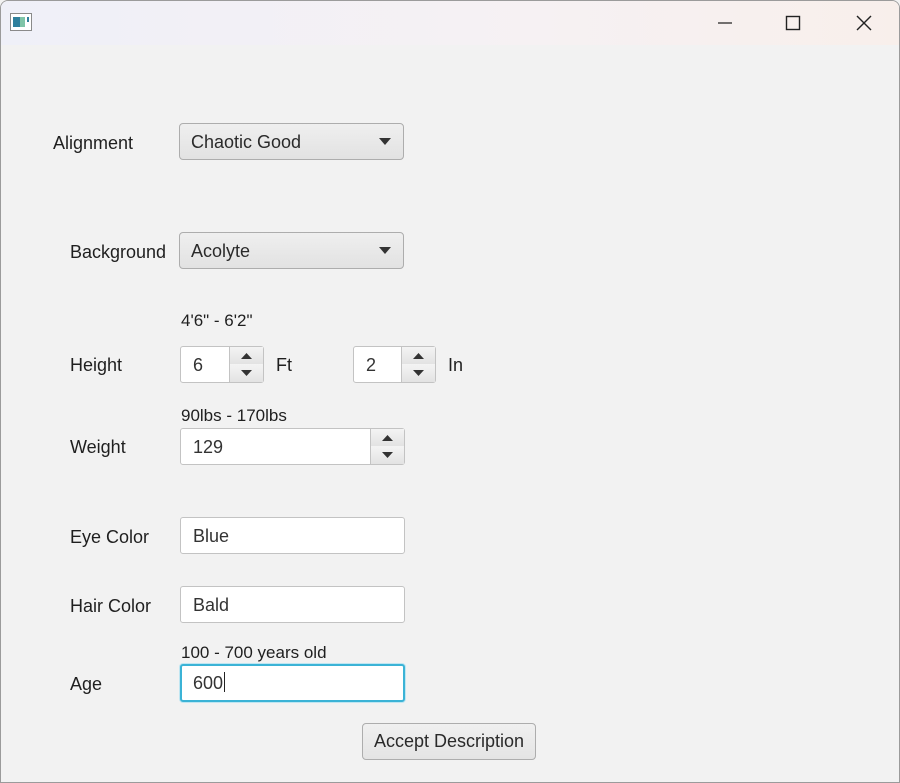 The height and width of the screenshot is (783, 900). I want to click on accept-description-button: Accept Description, so click(449, 741).